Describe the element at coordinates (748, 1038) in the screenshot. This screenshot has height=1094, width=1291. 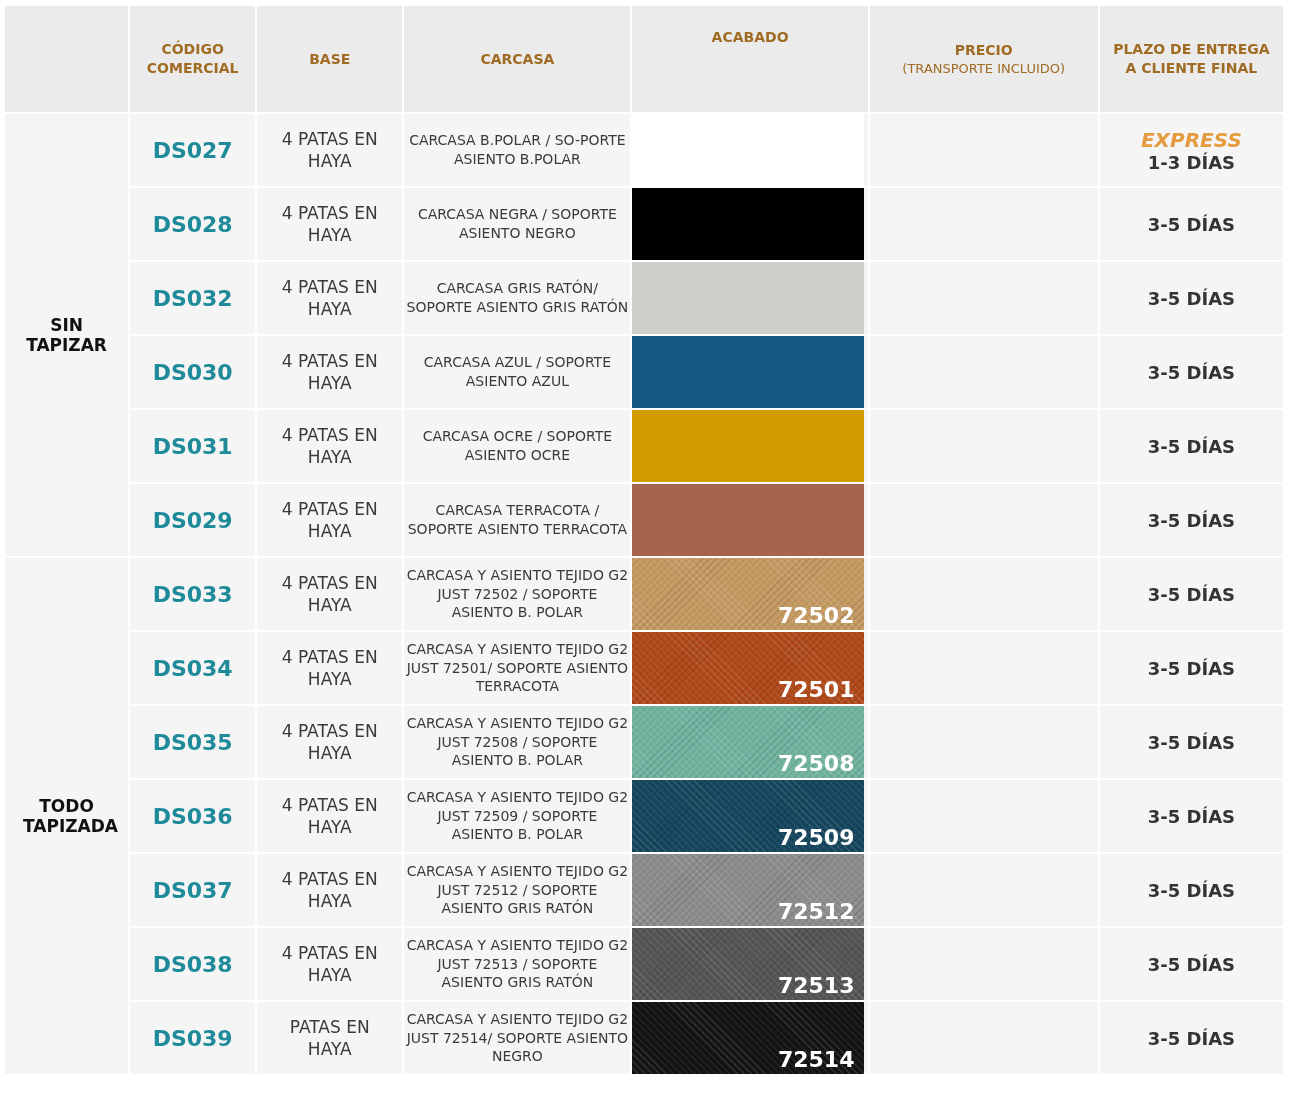
I see `fabric-swatch: 72514` at that location.